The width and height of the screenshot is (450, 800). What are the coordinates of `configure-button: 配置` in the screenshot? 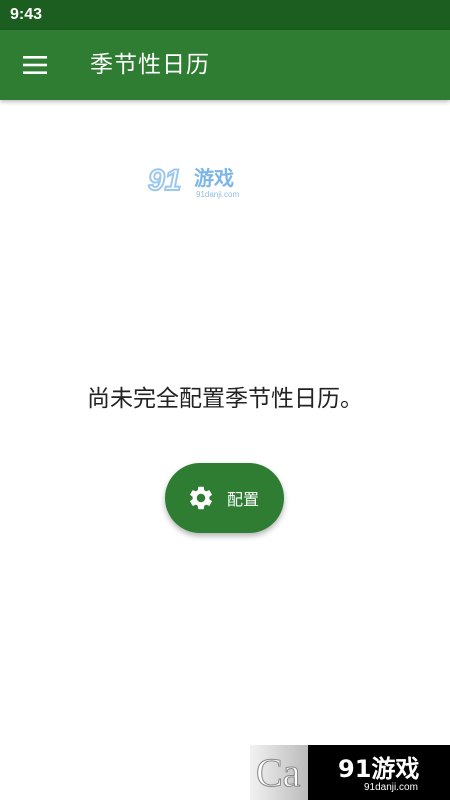 It's located at (224, 498).